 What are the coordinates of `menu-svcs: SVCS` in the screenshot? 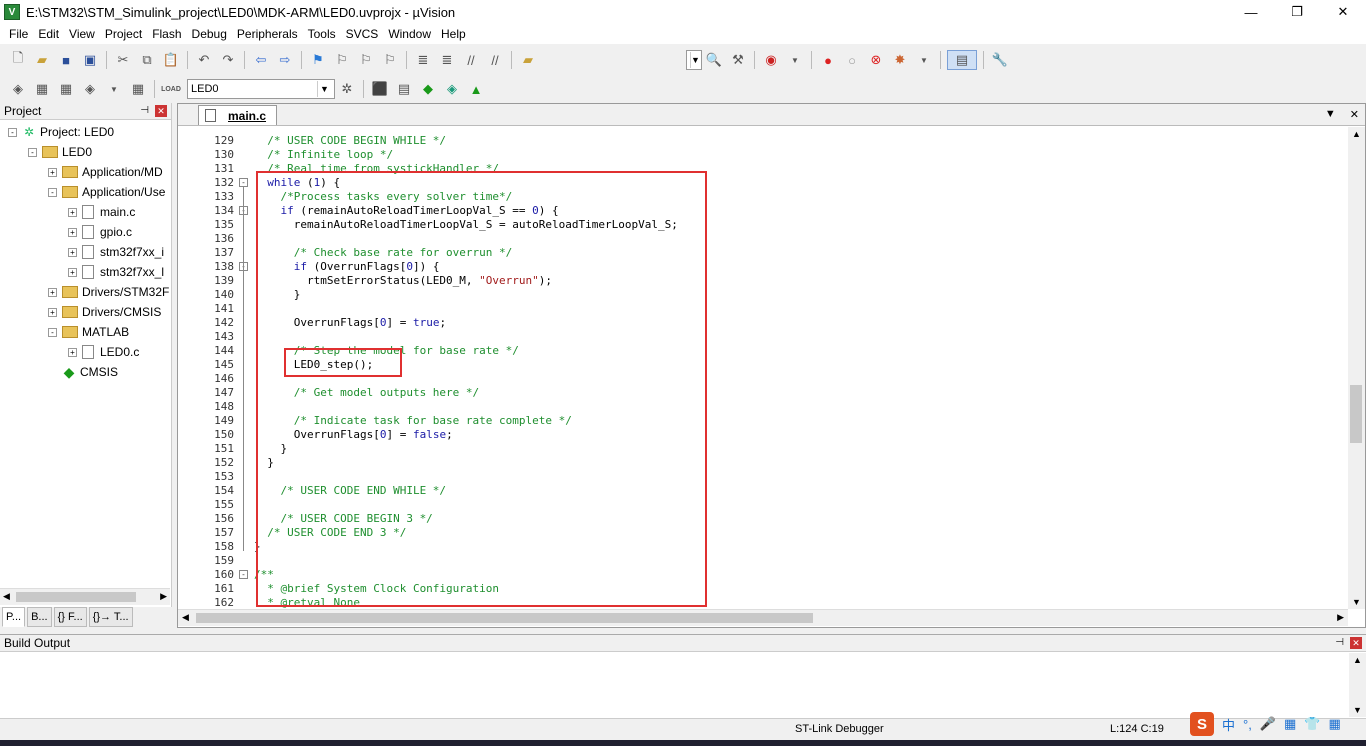 It's located at (362, 34).